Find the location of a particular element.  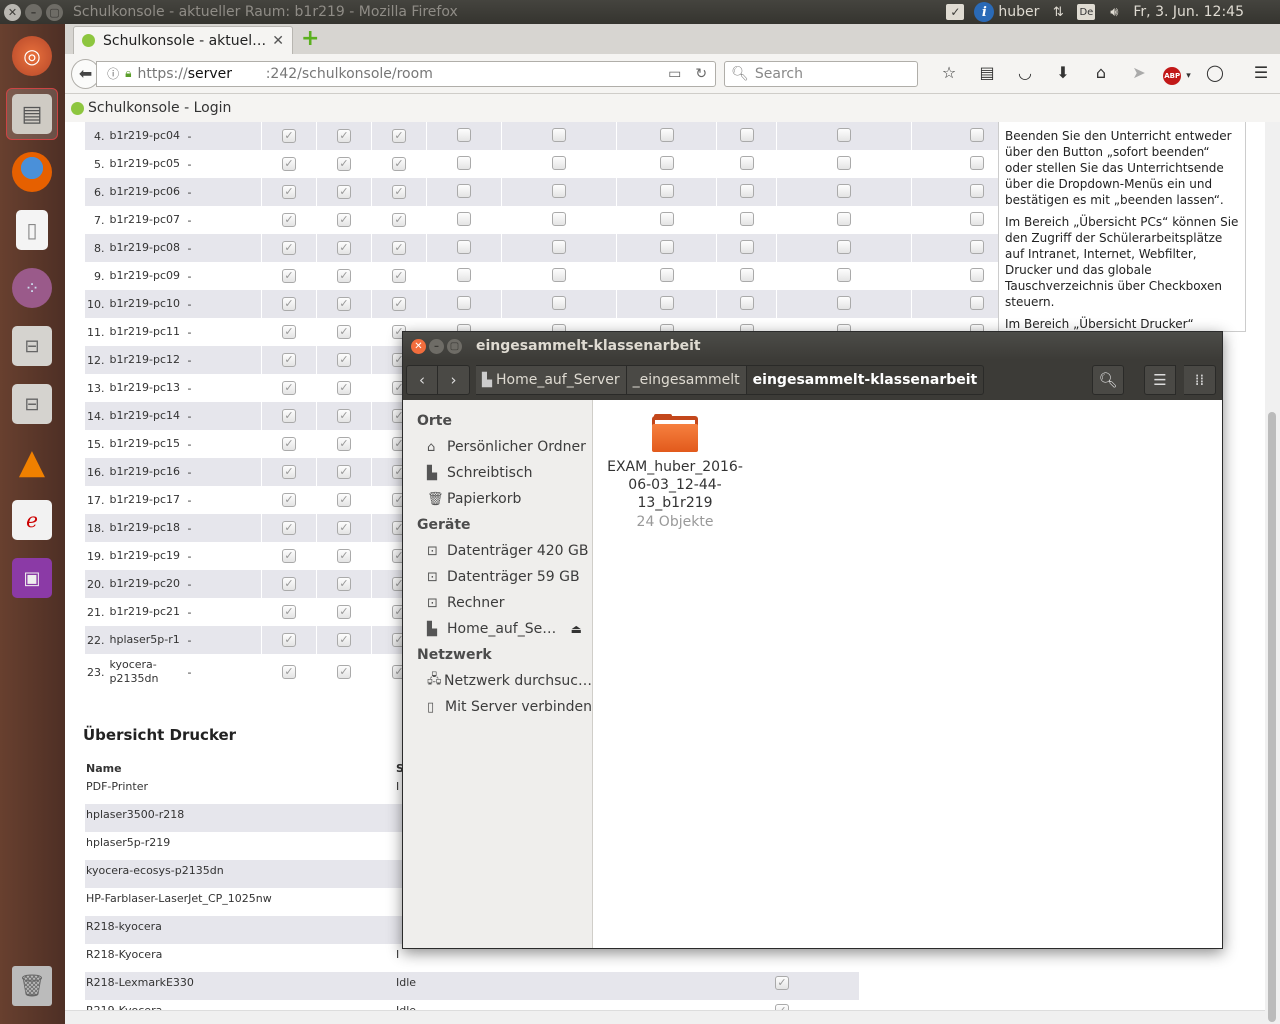

sidebar-item-disk-420: ⊡ Datenträger 420 GB is located at coordinates (497, 551).